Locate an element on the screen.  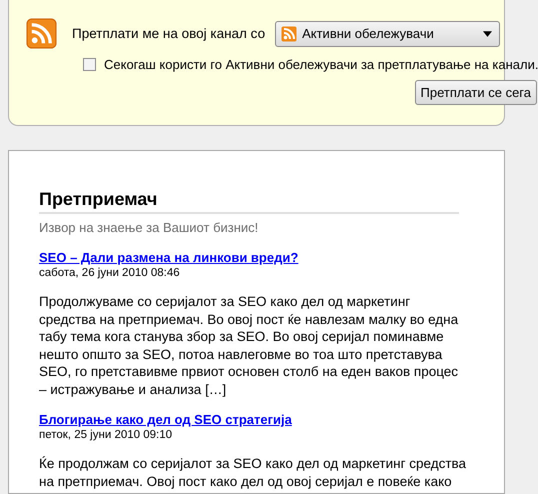
caret-icon is located at coordinates (487, 33).